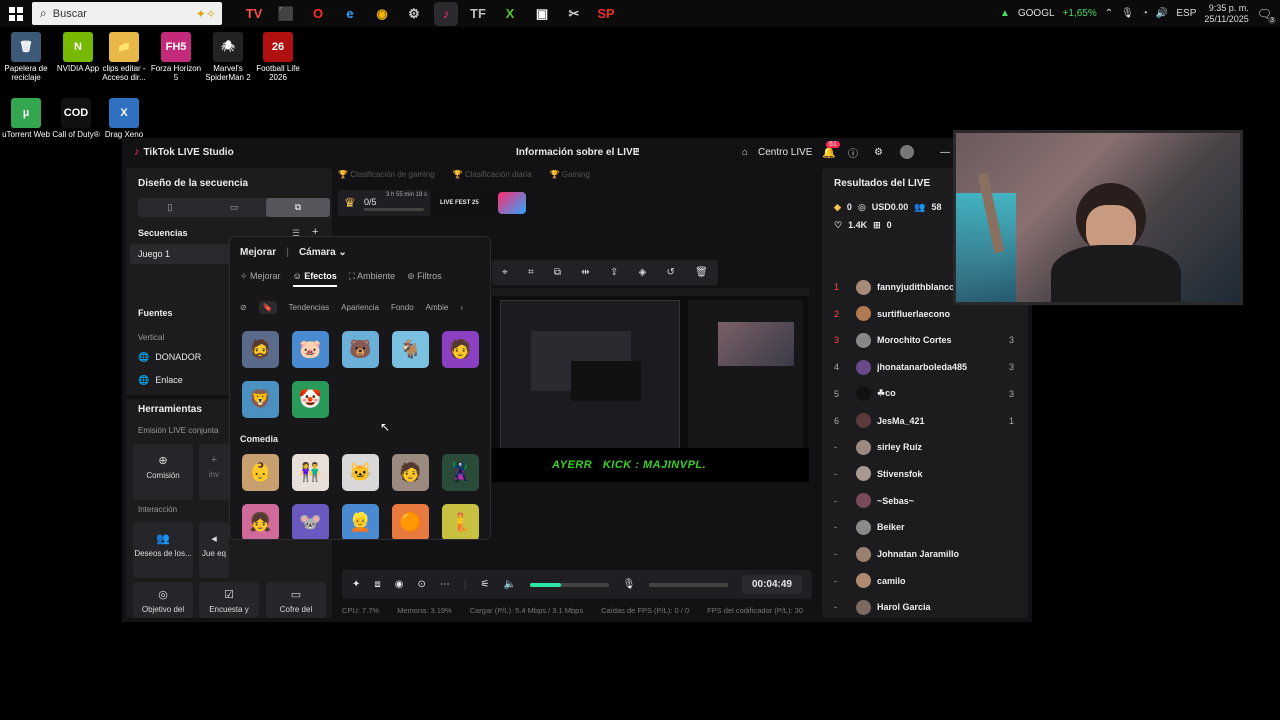  What do you see at coordinates (945, 152) in the screenshot?
I see `minimize-icon: —` at bounding box center [945, 152].